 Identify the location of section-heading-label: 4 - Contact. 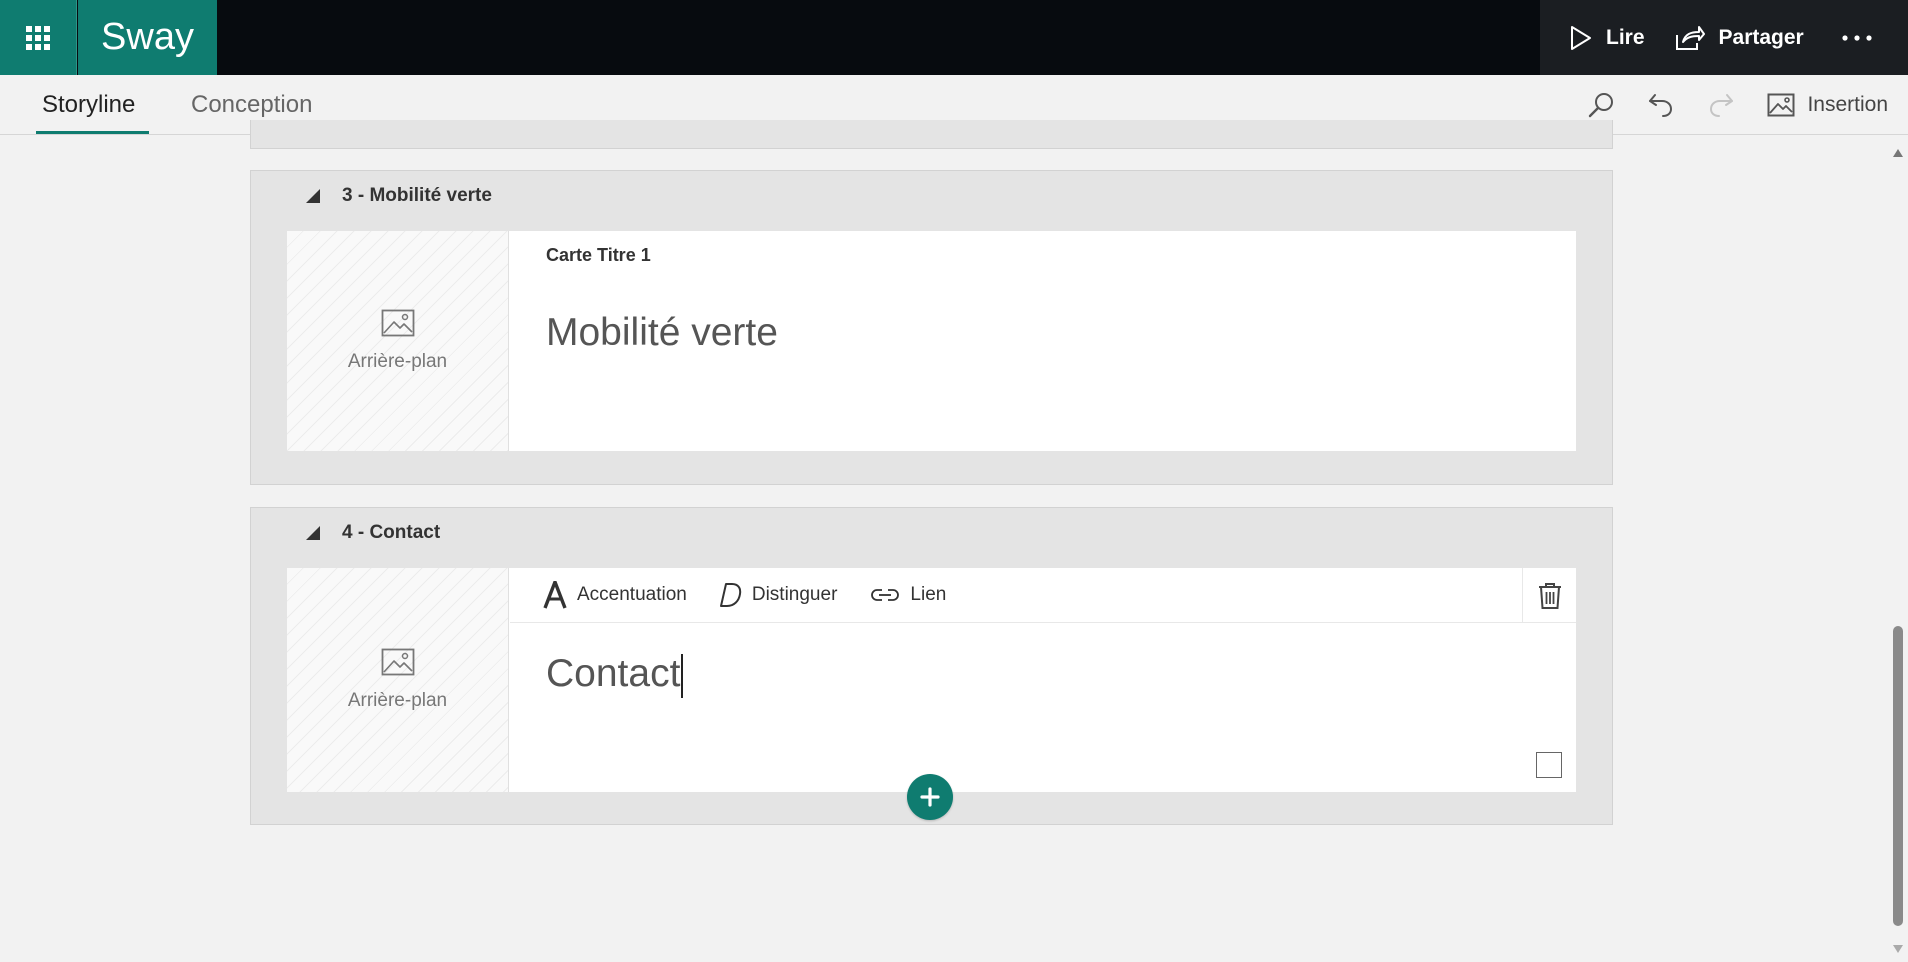
(391, 532).